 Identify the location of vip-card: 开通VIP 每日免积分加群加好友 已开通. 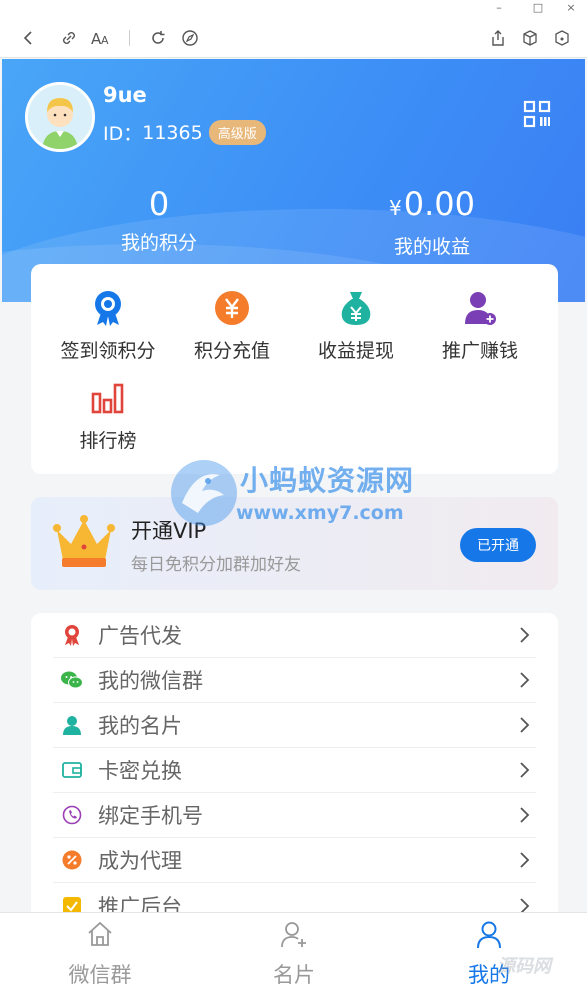
(294, 543).